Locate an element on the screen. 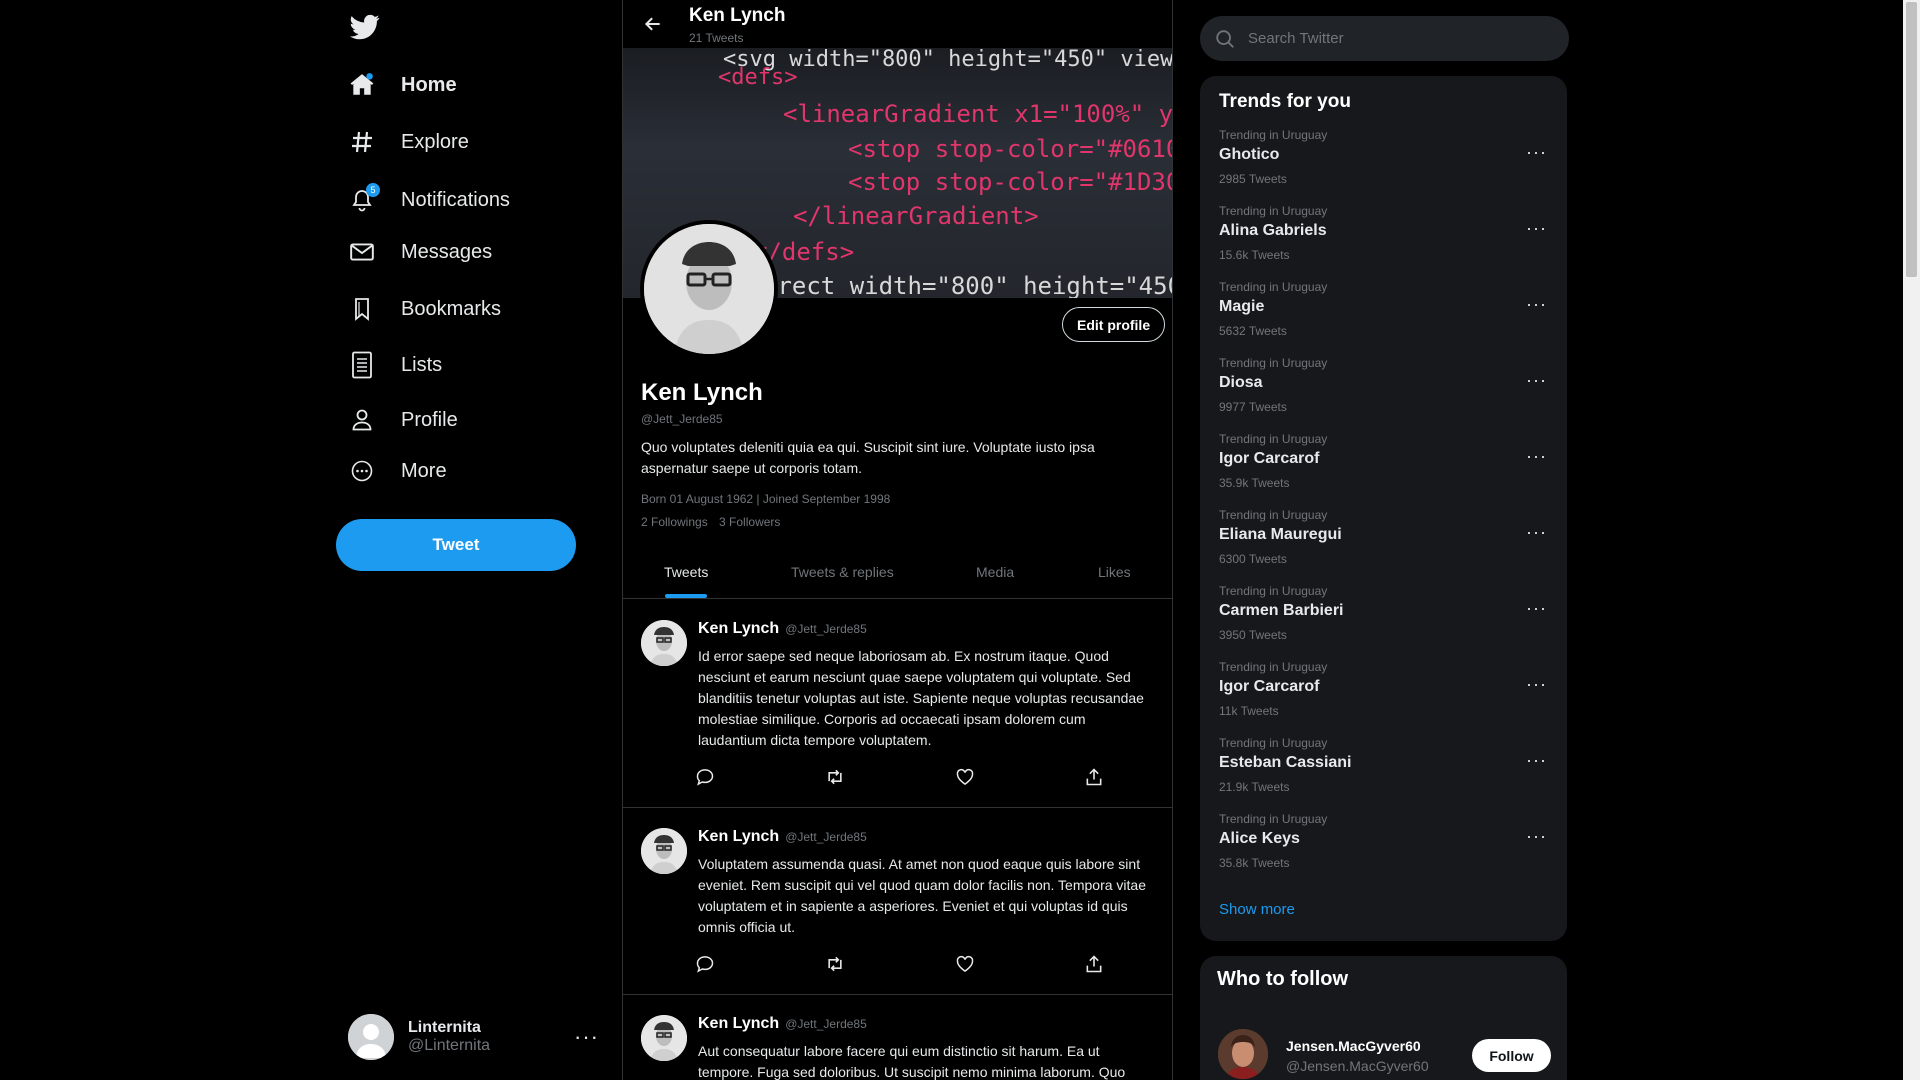 The width and height of the screenshot is (1920, 1080). profile-tabs: Tweets Tweets & replies Media Likes is located at coordinates (897, 576).